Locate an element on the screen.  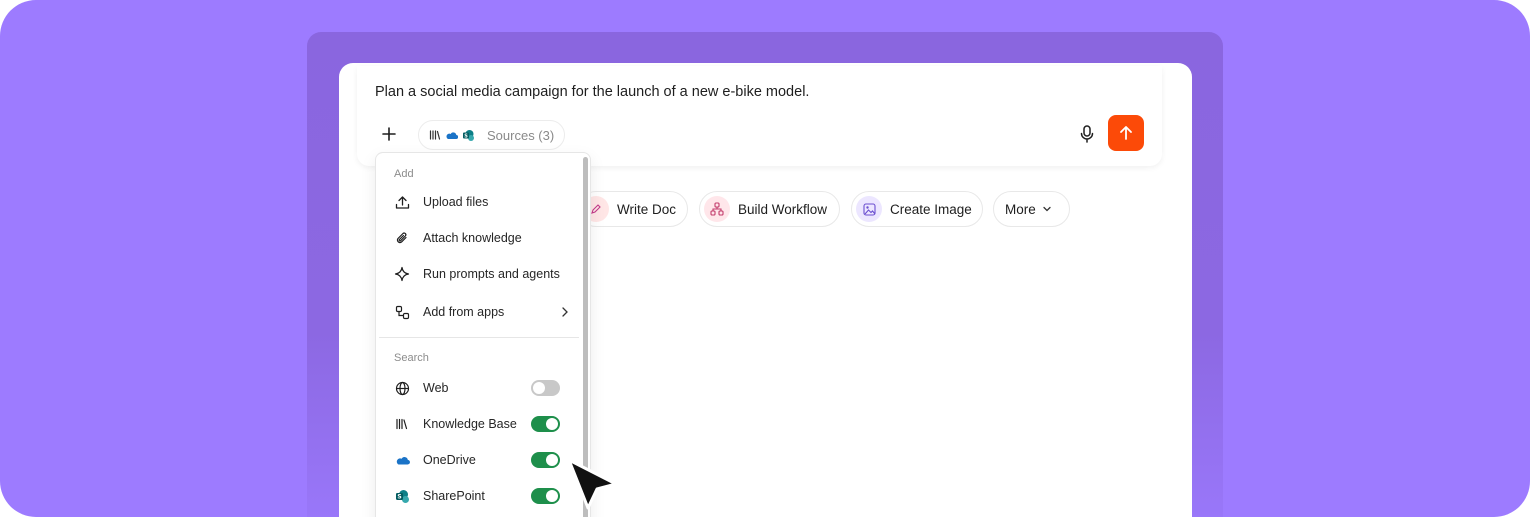
web-toggle is located at coordinates (545, 388).